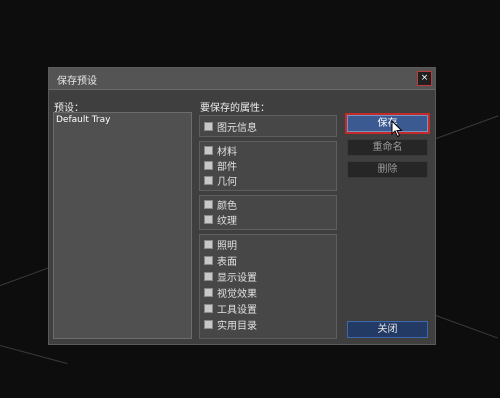 The width and height of the screenshot is (500, 398). What do you see at coordinates (268, 286) in the screenshot?
I see `attribute-group-settings: 照明 表面 显示设置 视觉效果 工具设置 实用目录` at bounding box center [268, 286].